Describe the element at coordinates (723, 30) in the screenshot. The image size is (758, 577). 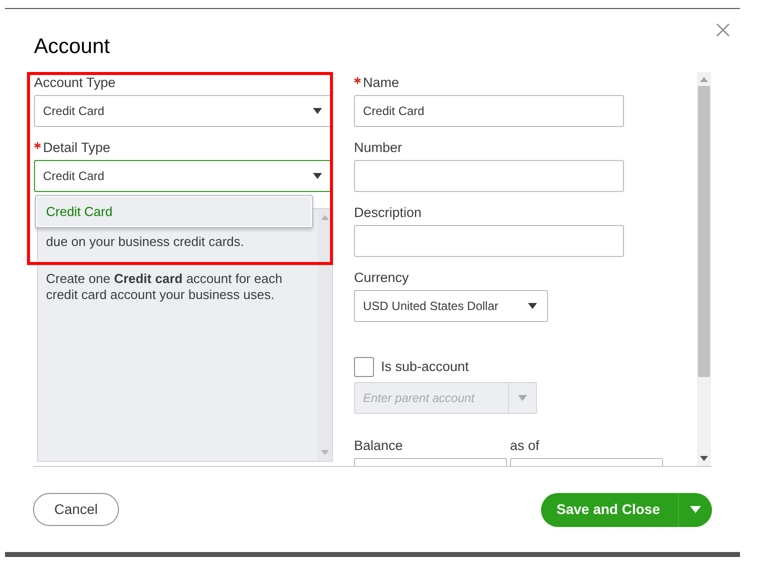
I see `close-icon` at that location.